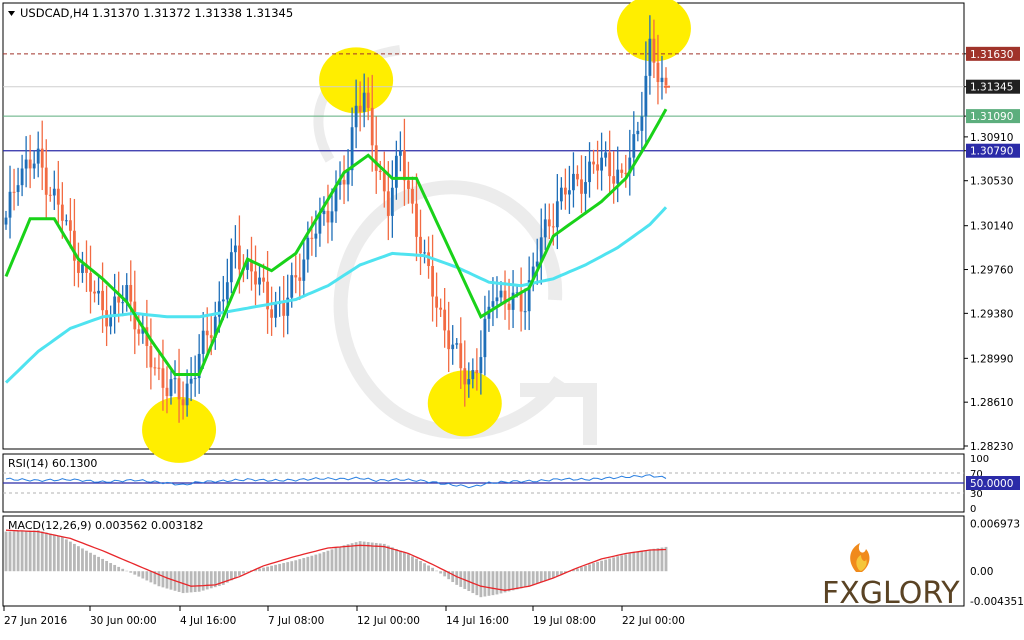  Describe the element at coordinates (123, 621) in the screenshot. I see `time-axis-label: 30 Jun 00:00` at that location.